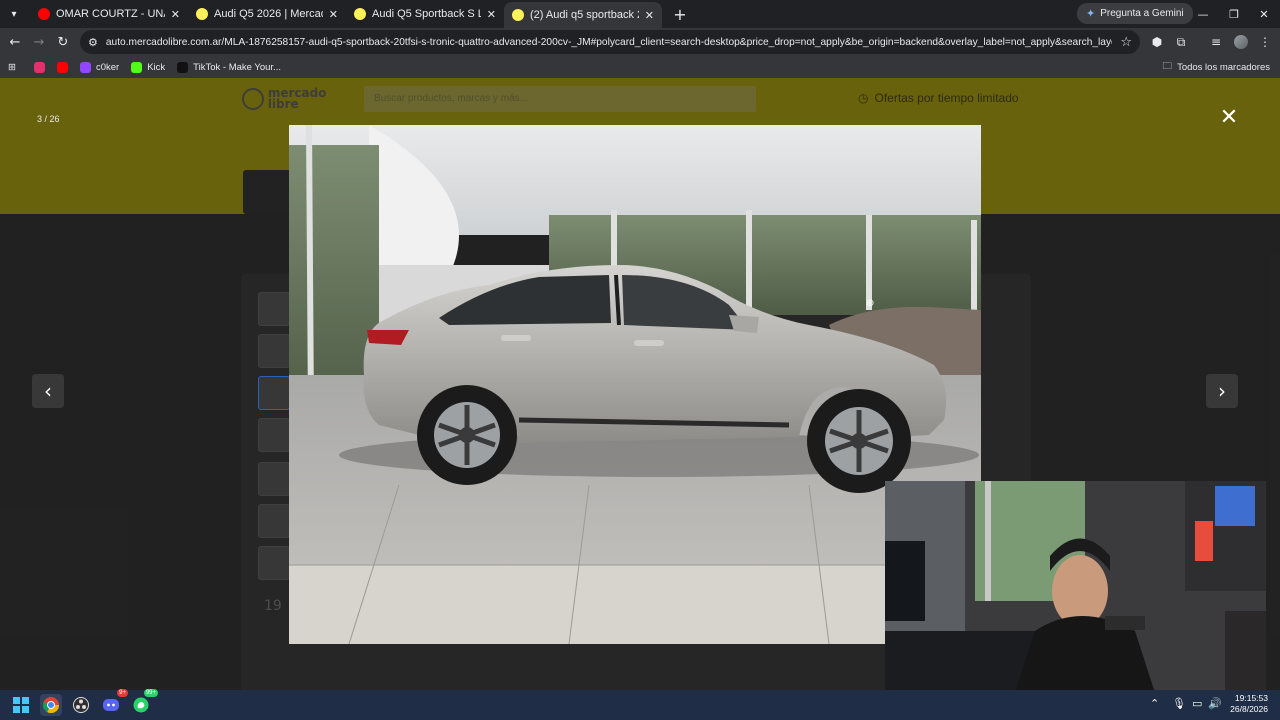  What do you see at coordinates (1216, 42) in the screenshot?
I see `media-controls-icon: ≡` at bounding box center [1216, 42].